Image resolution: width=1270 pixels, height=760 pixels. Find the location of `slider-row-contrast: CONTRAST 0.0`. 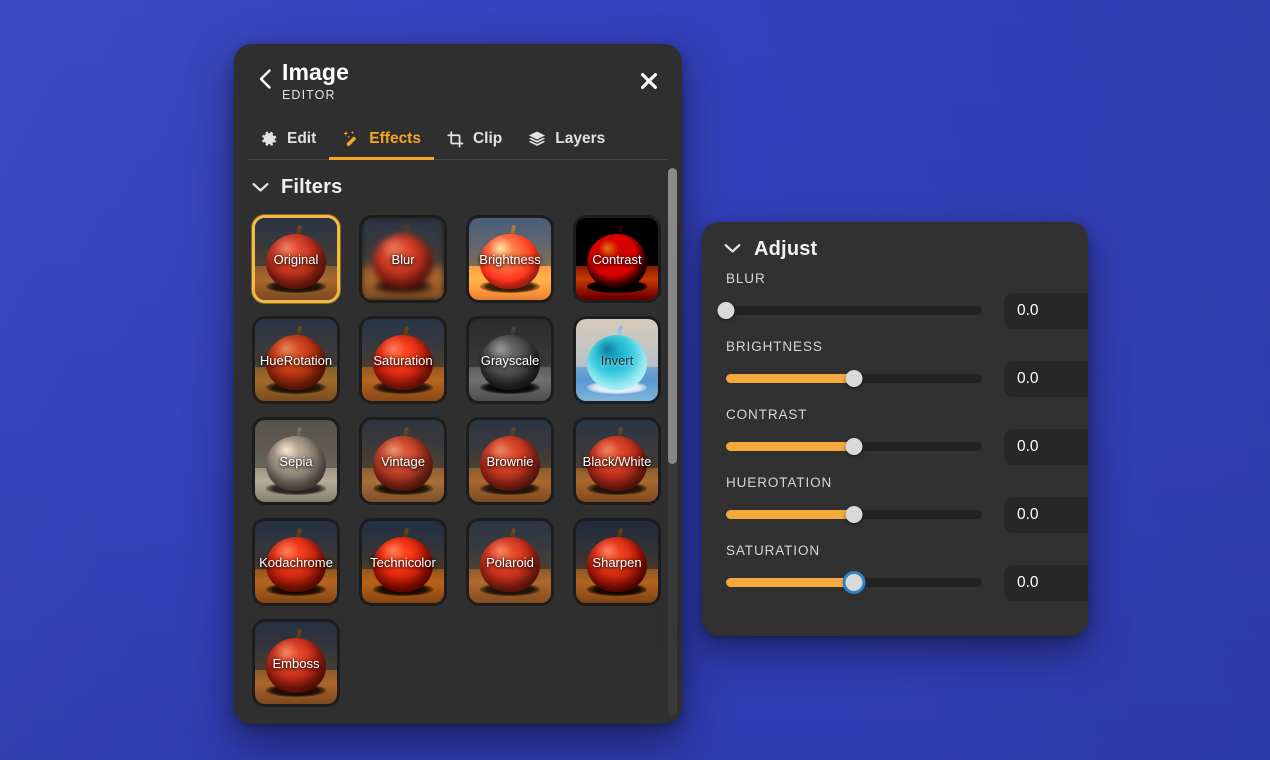

slider-row-contrast: CONTRAST 0.0 is located at coordinates (895, 441).